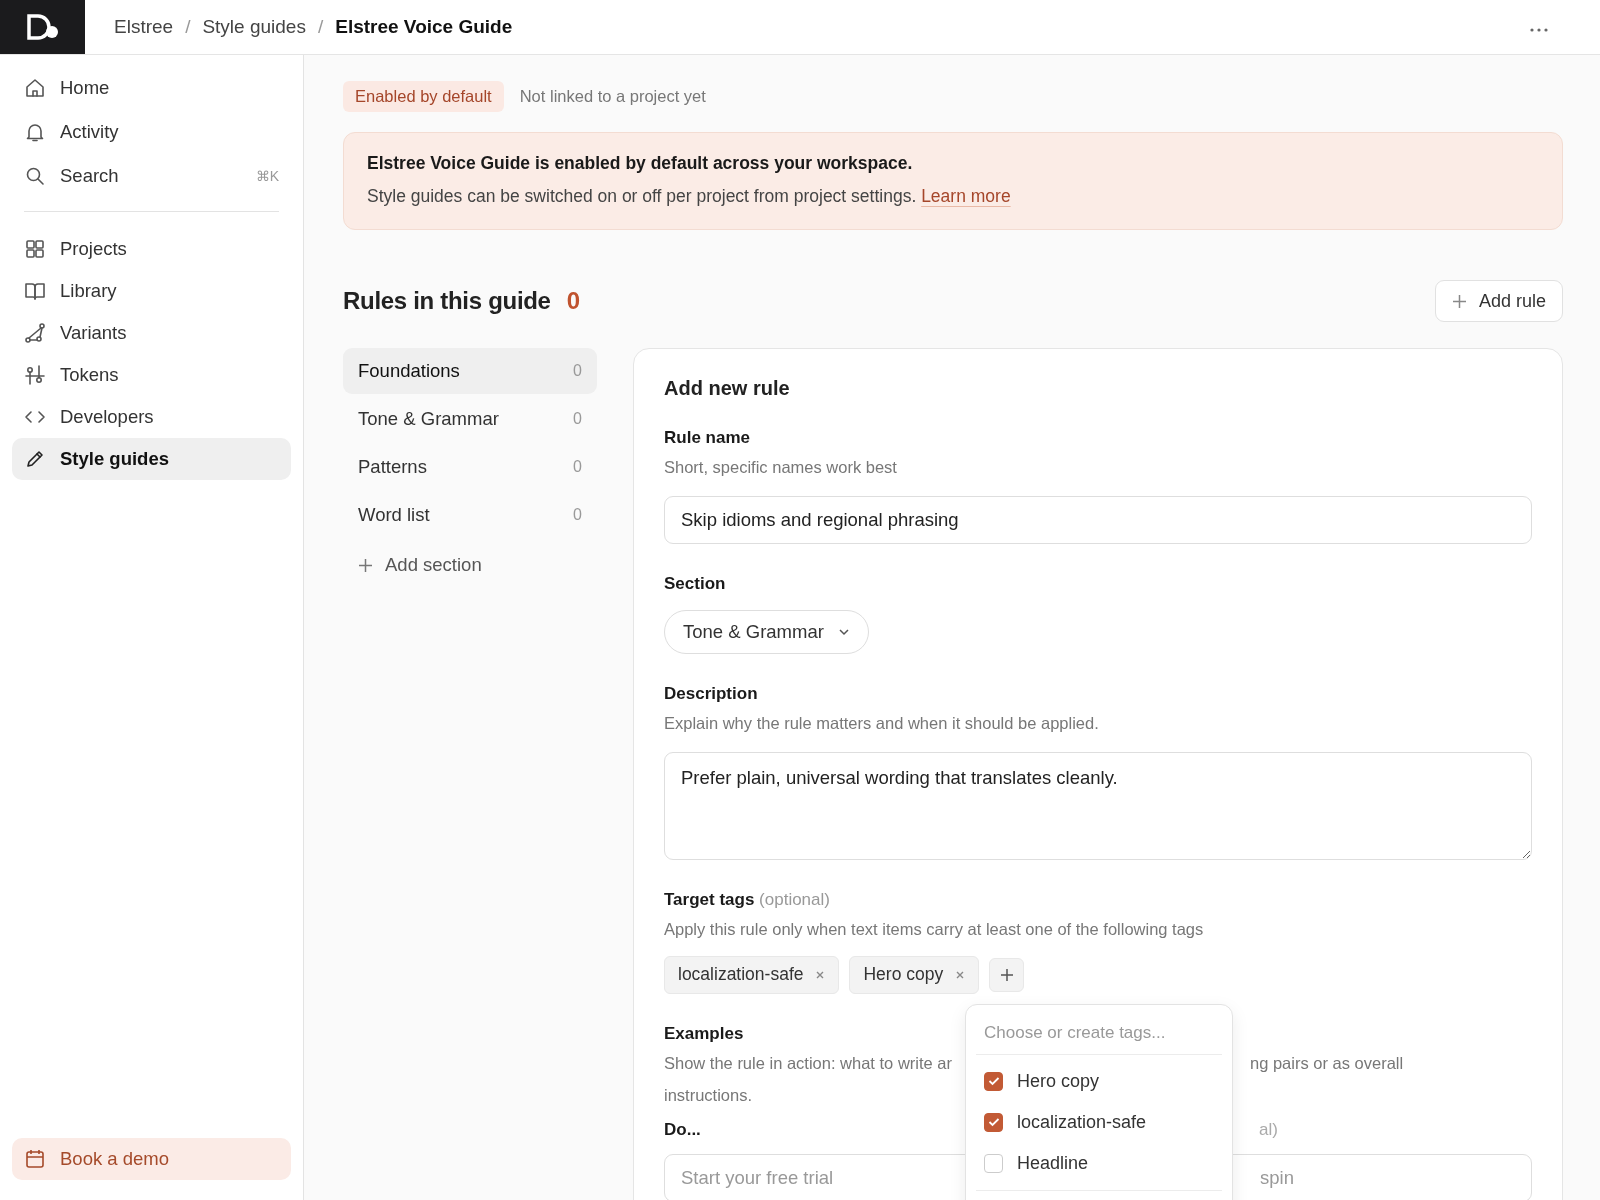 This screenshot has height=1200, width=1600. I want to click on section-item: Foundations 0, so click(470, 371).